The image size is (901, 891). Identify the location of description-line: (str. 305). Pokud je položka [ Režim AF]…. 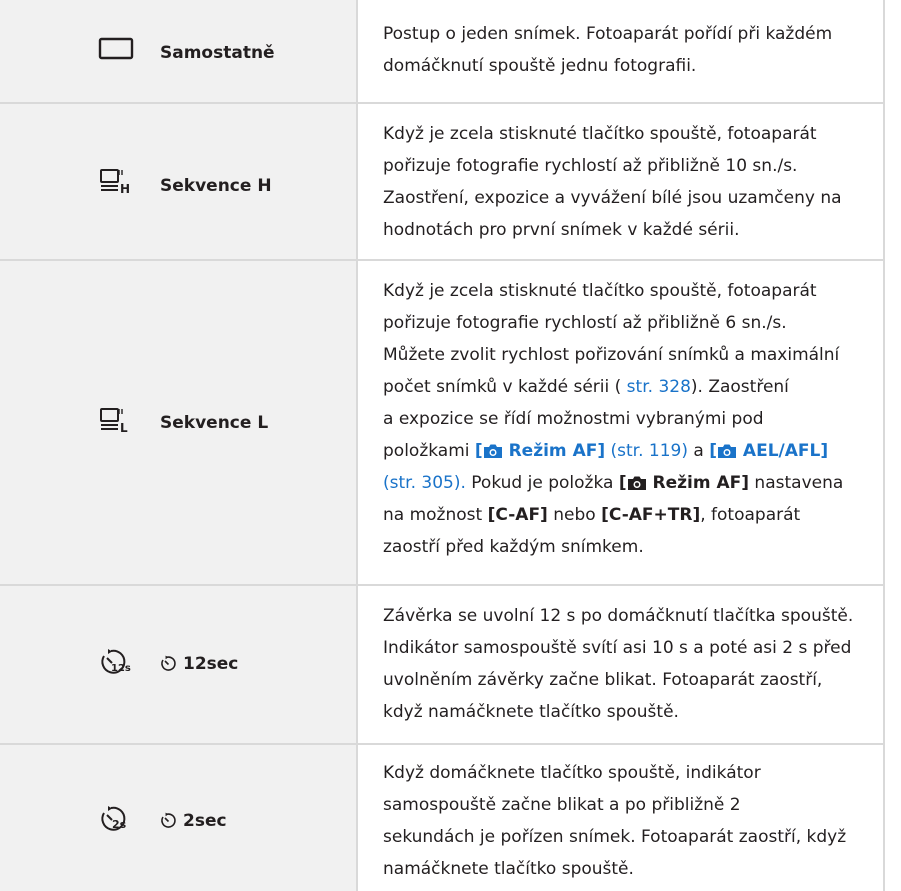
(630, 483).